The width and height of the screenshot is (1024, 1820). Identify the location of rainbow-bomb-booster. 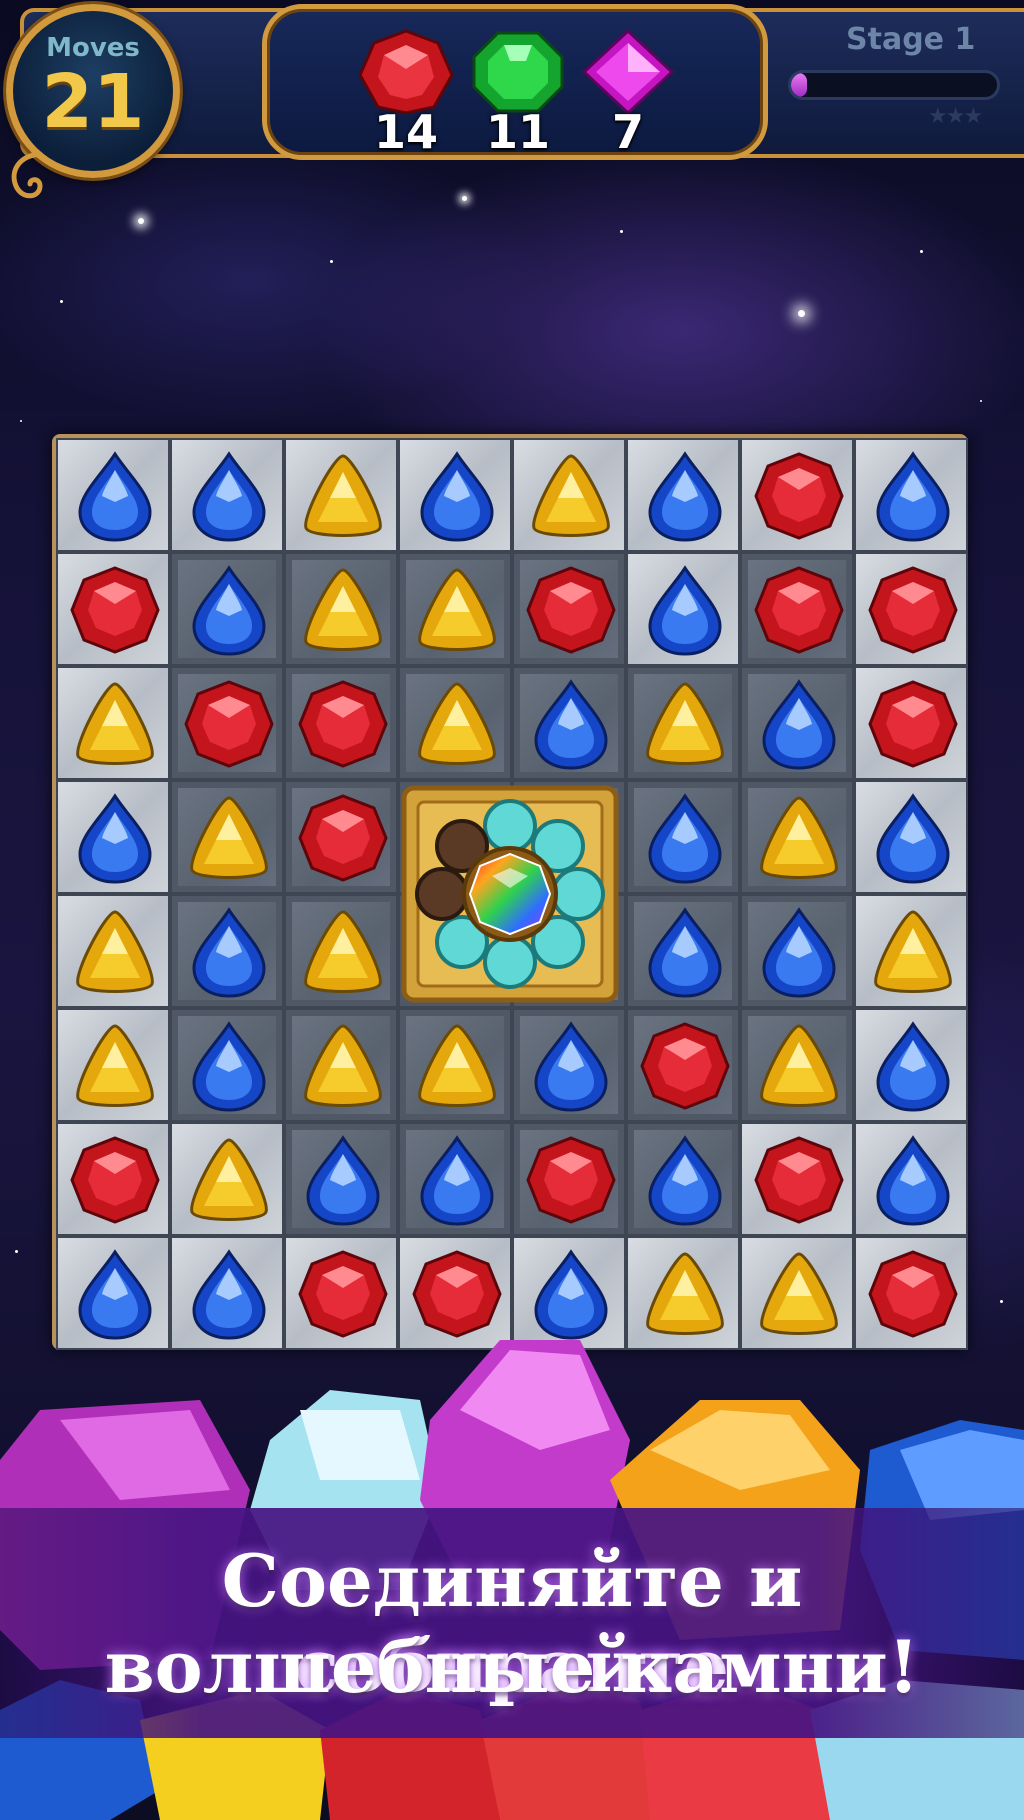
(510, 894).